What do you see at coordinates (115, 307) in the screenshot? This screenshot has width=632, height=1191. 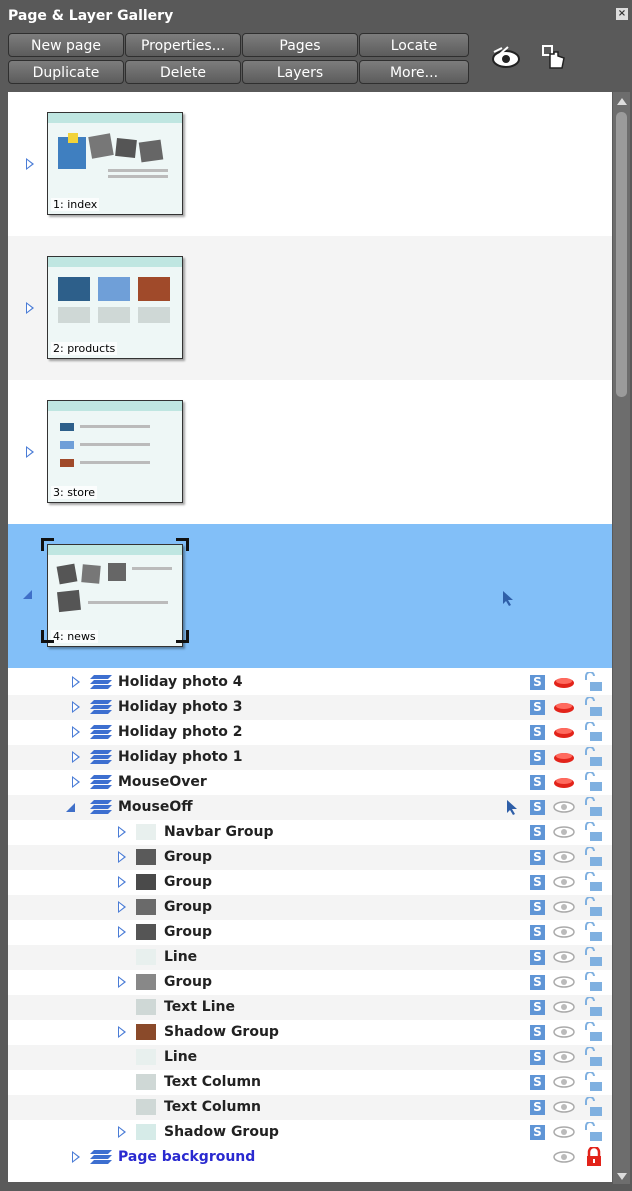 I see `page-thumbnail: 2: products` at bounding box center [115, 307].